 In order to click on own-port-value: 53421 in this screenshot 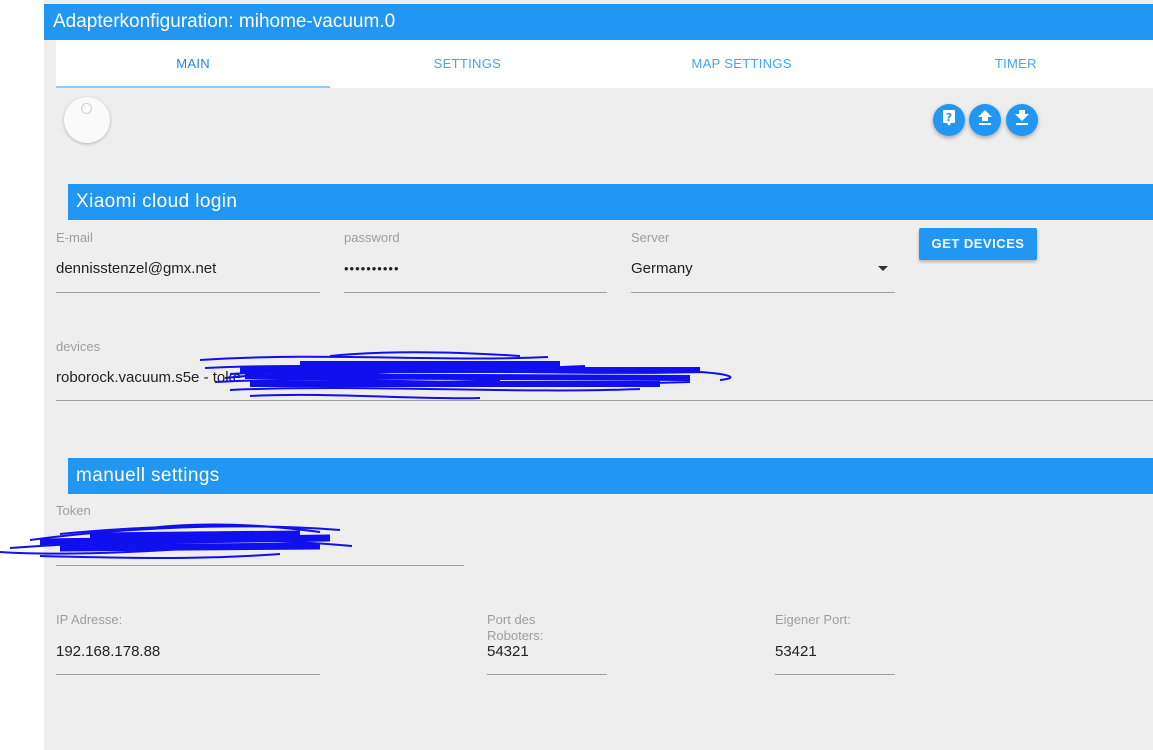, I will do `click(796, 651)`.